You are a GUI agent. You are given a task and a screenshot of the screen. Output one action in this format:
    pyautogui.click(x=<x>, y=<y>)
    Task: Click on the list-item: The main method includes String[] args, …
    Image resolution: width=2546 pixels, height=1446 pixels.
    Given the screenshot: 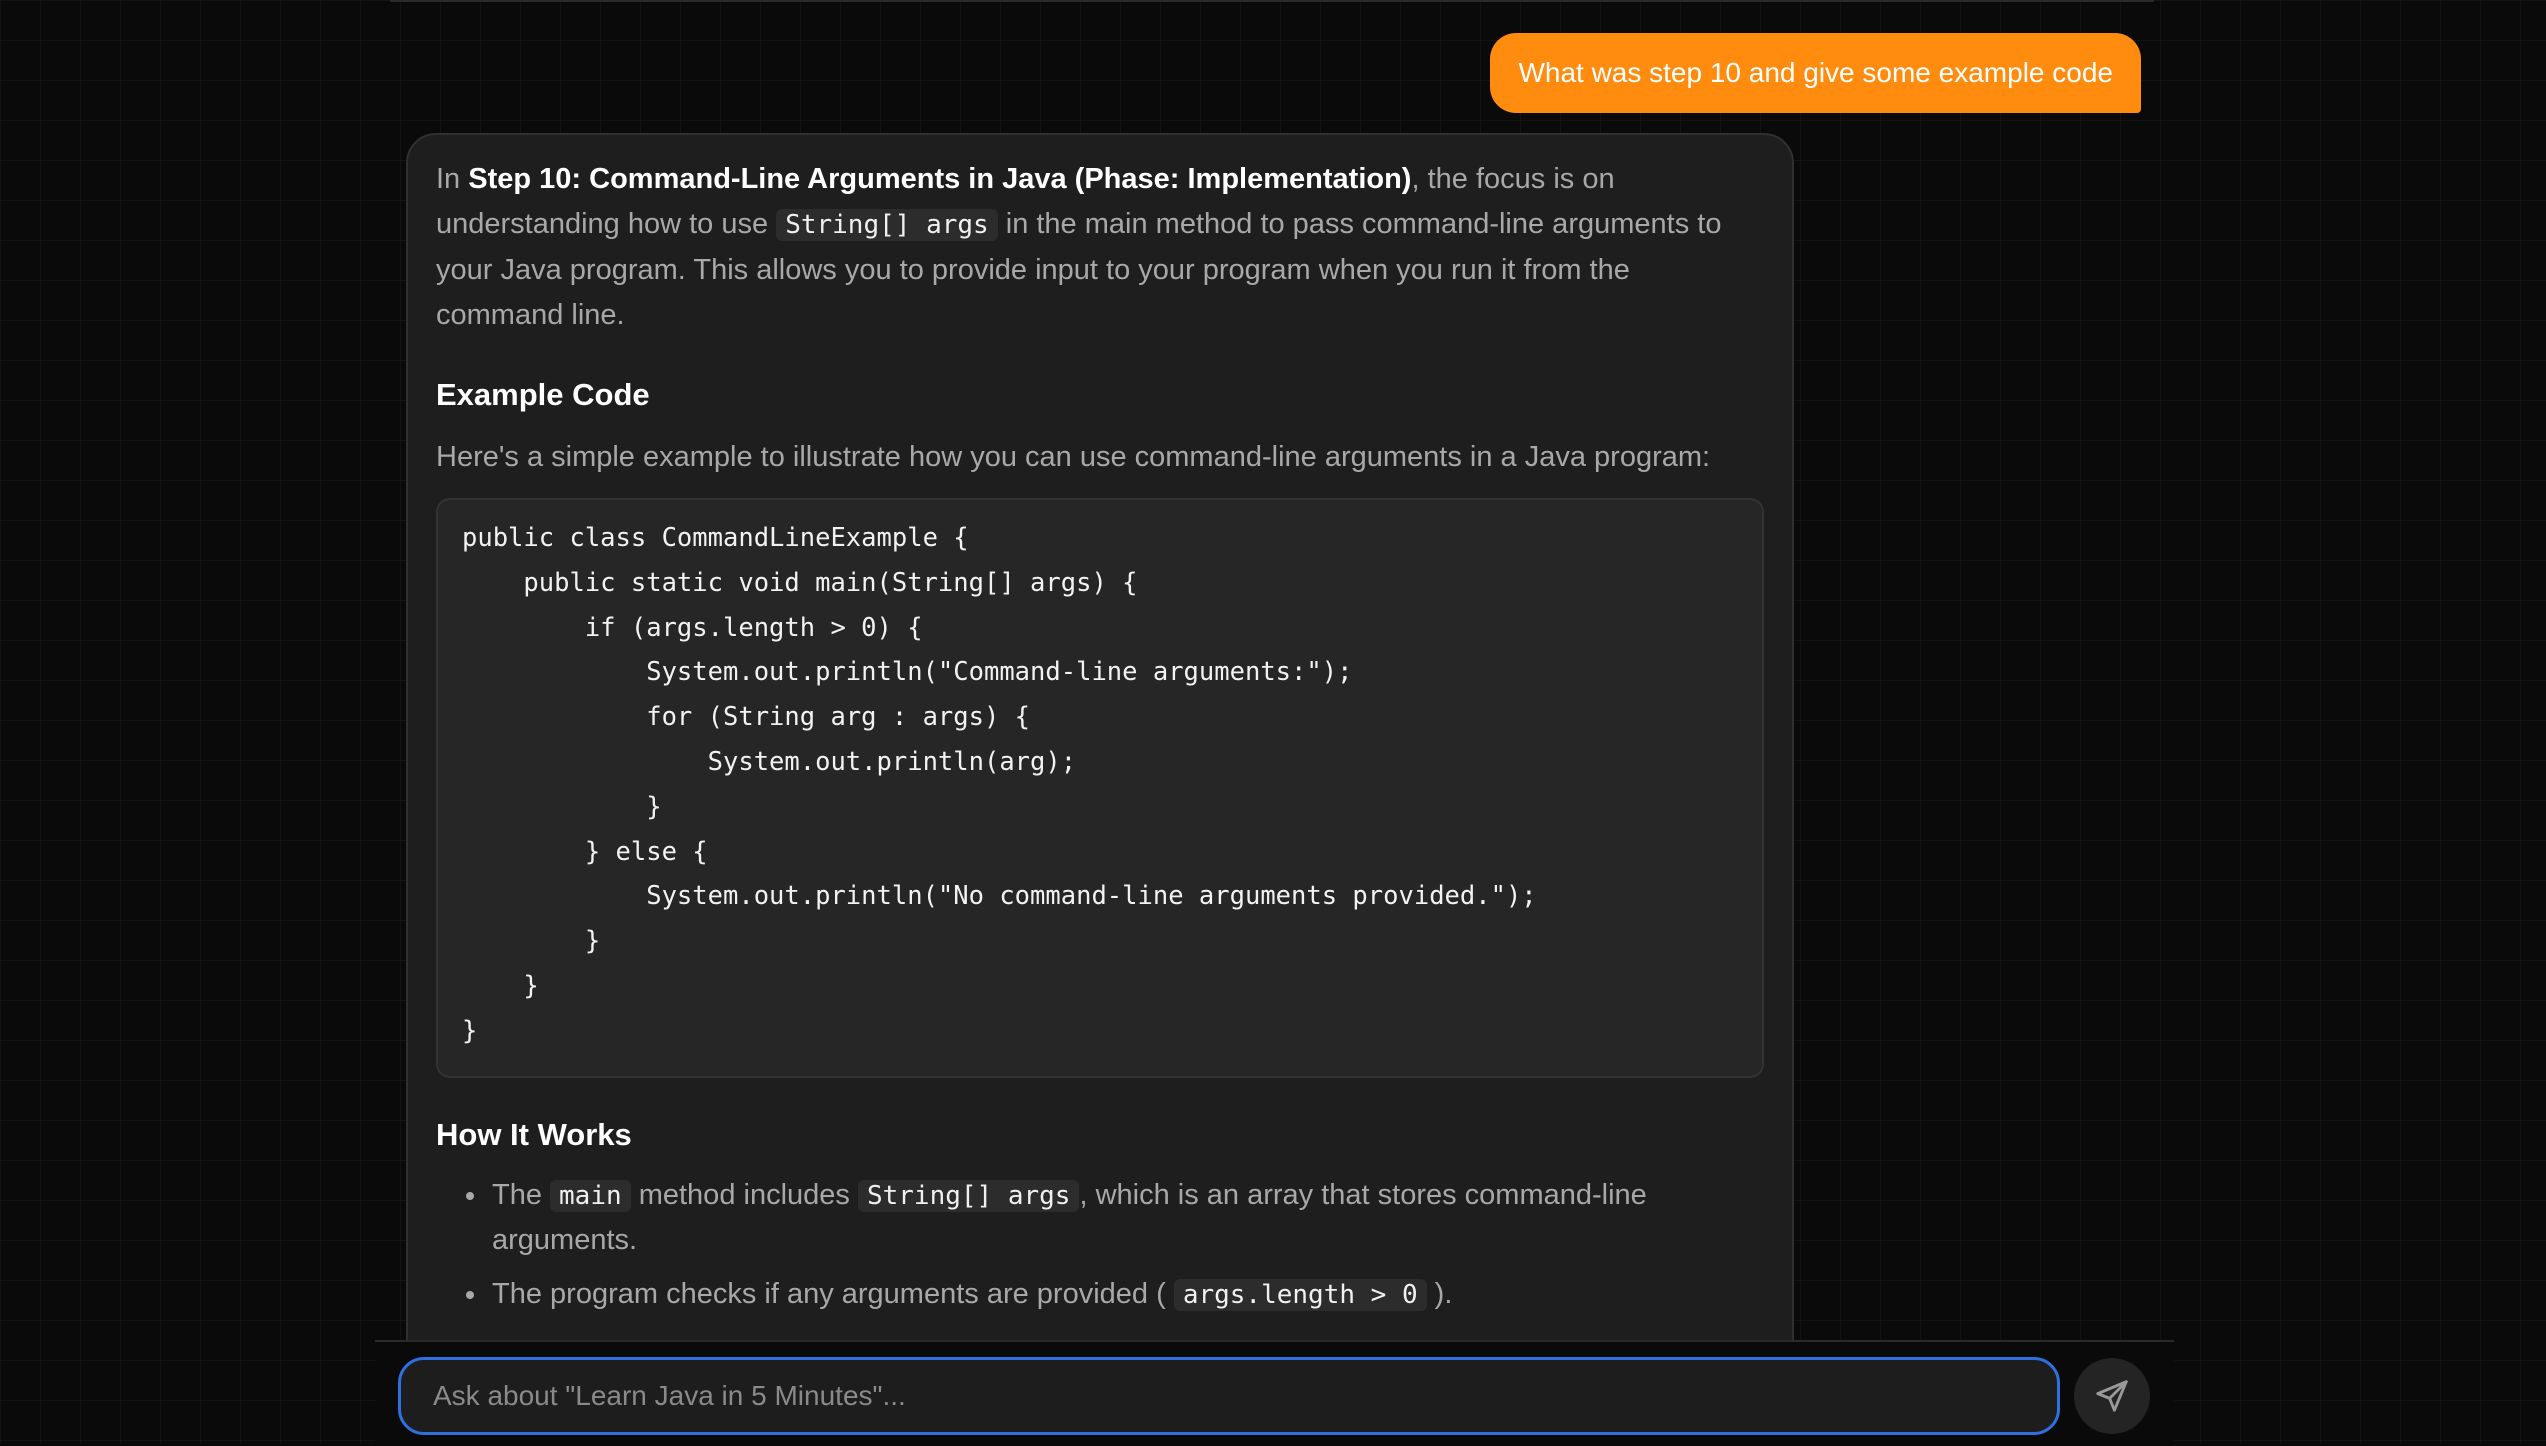 What is the action you would take?
    pyautogui.click(x=1100, y=1217)
    